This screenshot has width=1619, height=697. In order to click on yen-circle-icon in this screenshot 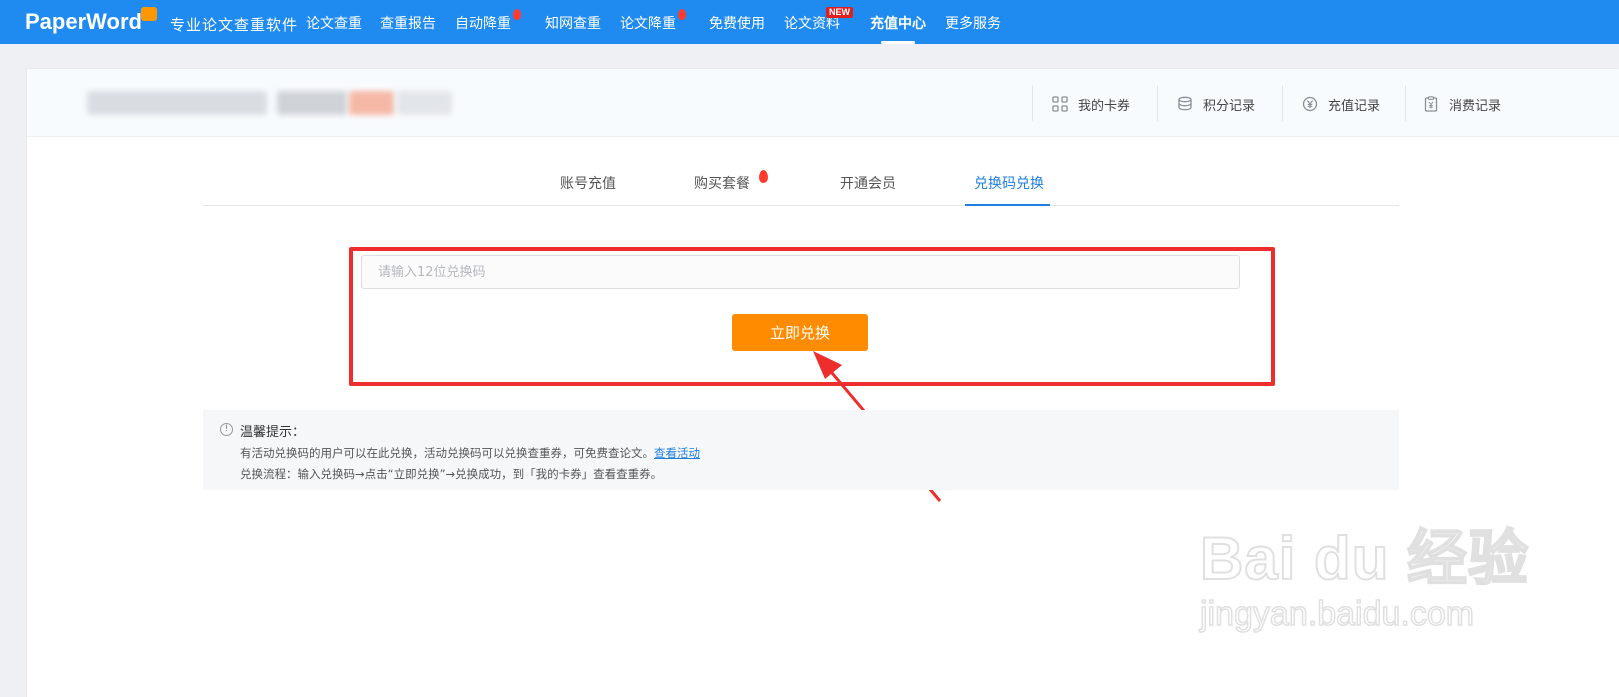, I will do `click(1310, 104)`.